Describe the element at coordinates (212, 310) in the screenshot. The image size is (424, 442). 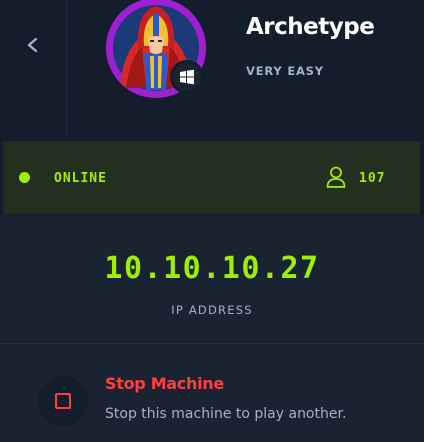
I see `ip-address-label: IP ADDRESS` at that location.